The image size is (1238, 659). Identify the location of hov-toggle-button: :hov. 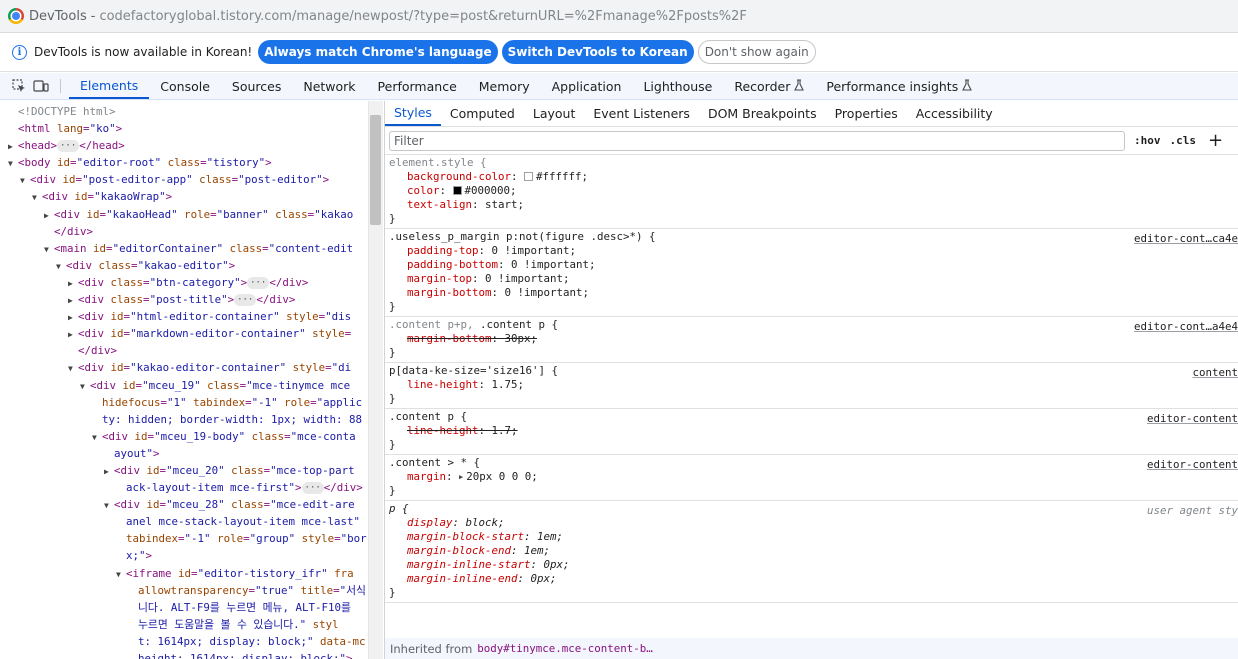
(1147, 140).